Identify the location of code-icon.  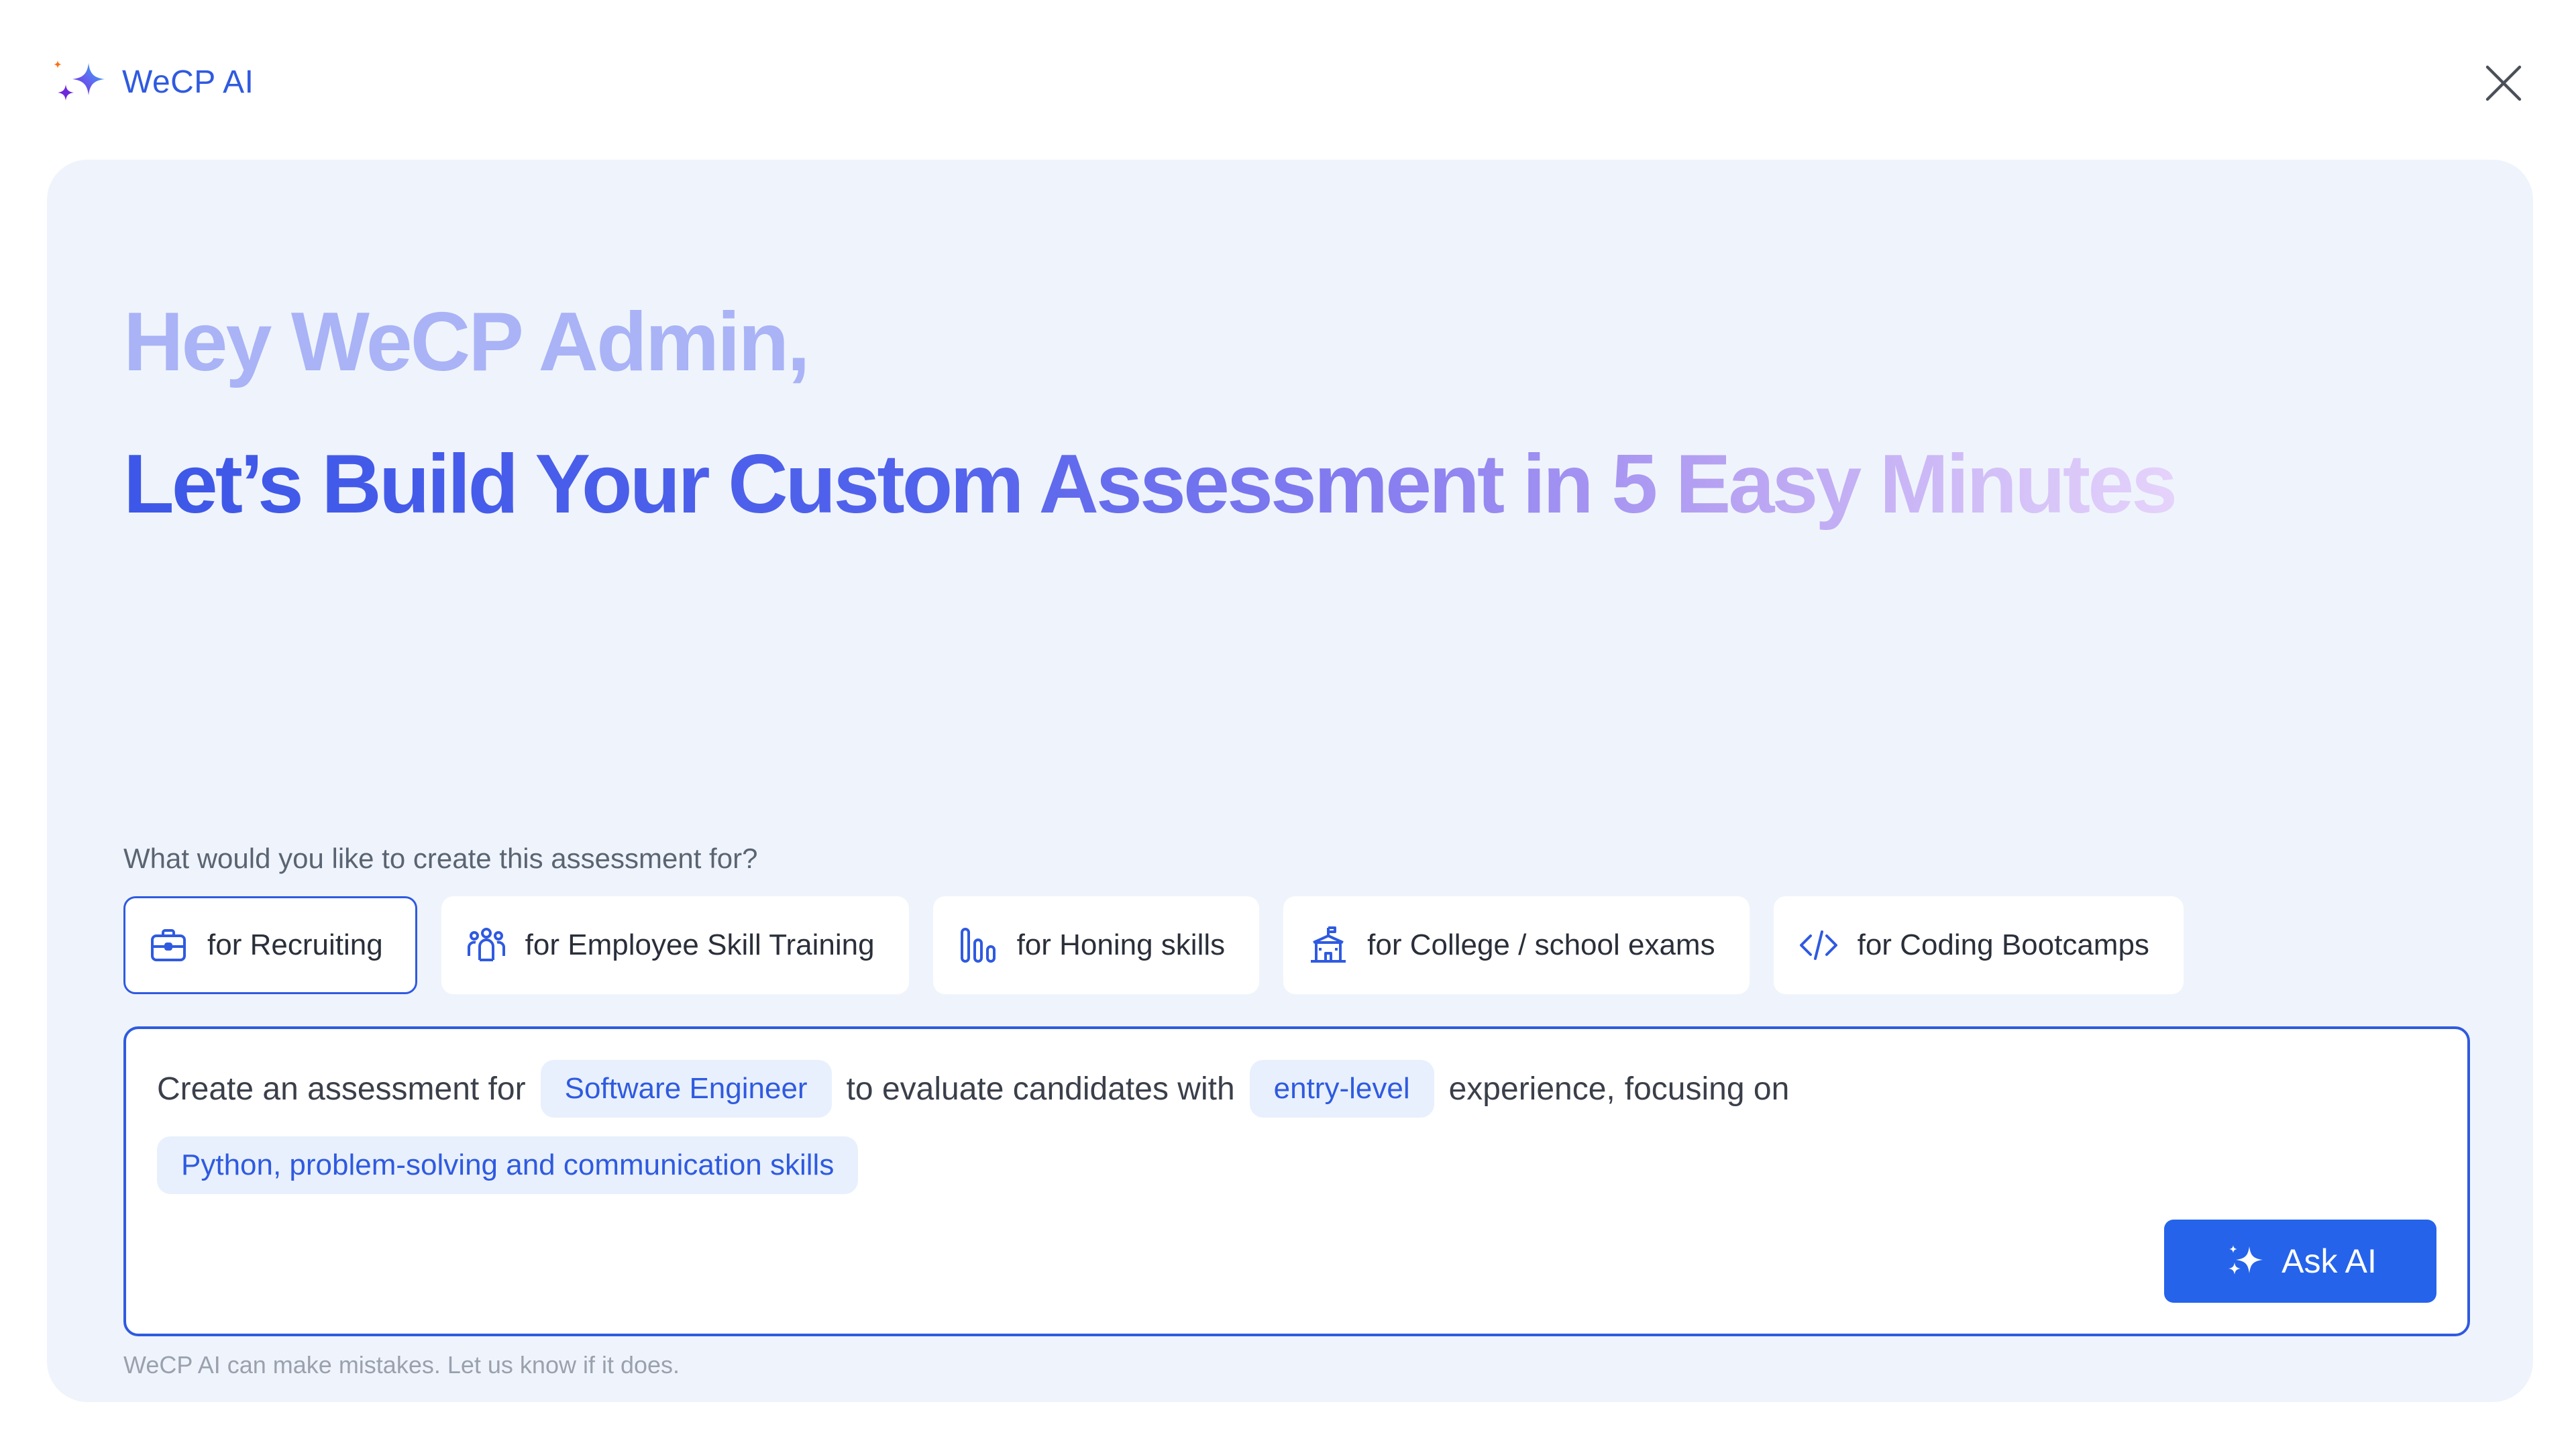
(1818, 945).